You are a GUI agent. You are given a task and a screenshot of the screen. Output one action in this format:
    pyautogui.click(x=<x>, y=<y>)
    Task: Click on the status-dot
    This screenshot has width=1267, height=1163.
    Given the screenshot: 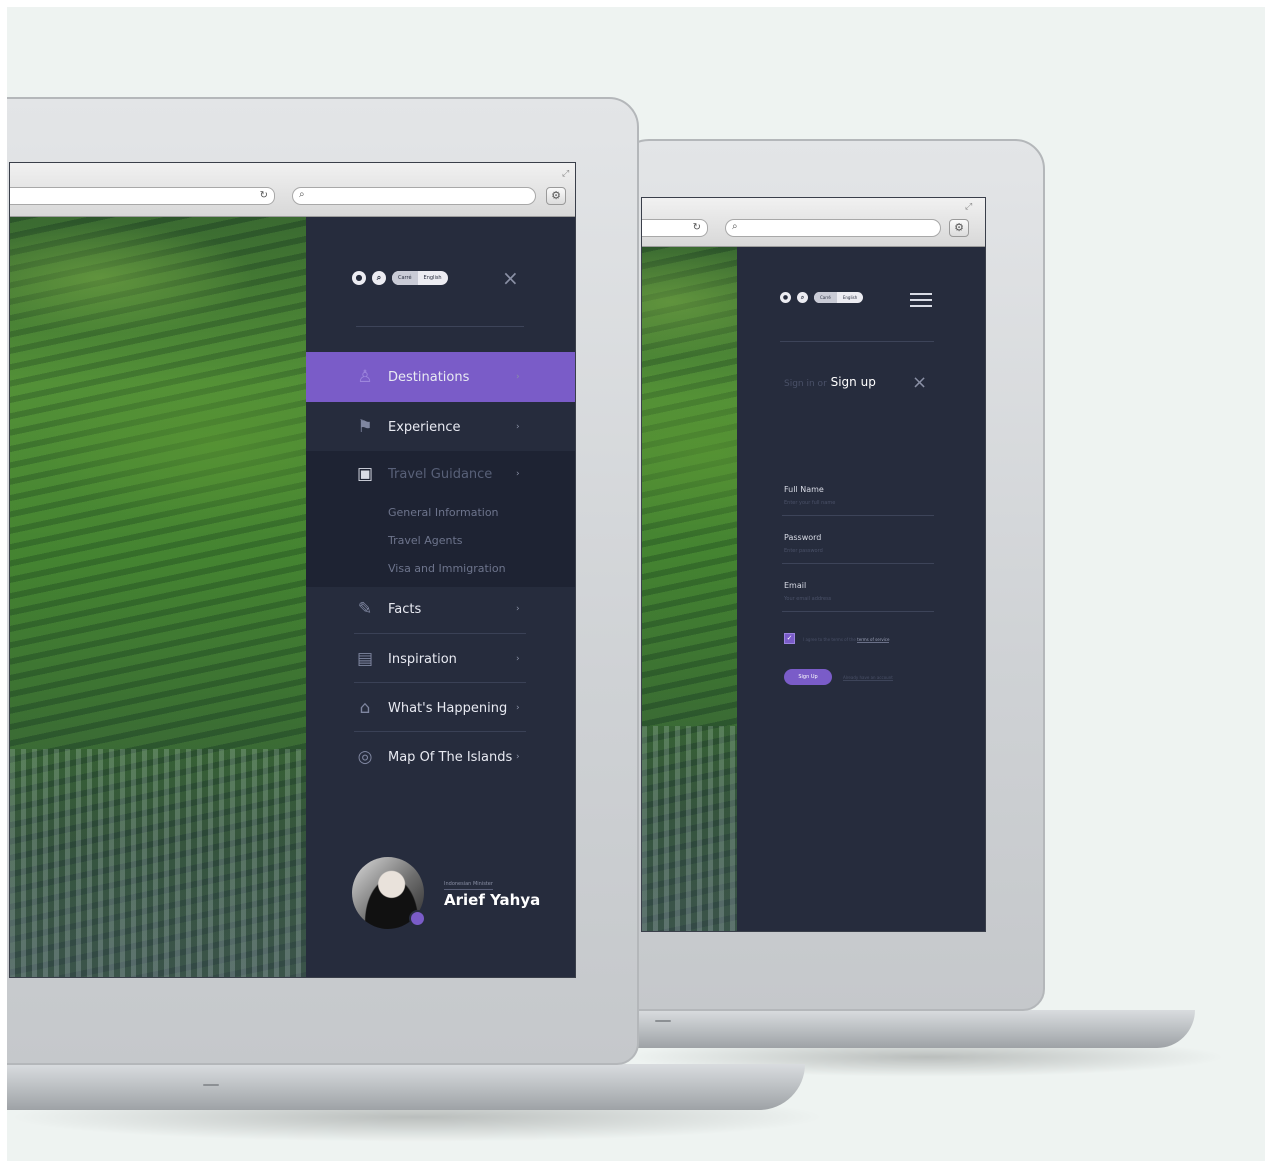 What is the action you would take?
    pyautogui.click(x=417, y=918)
    